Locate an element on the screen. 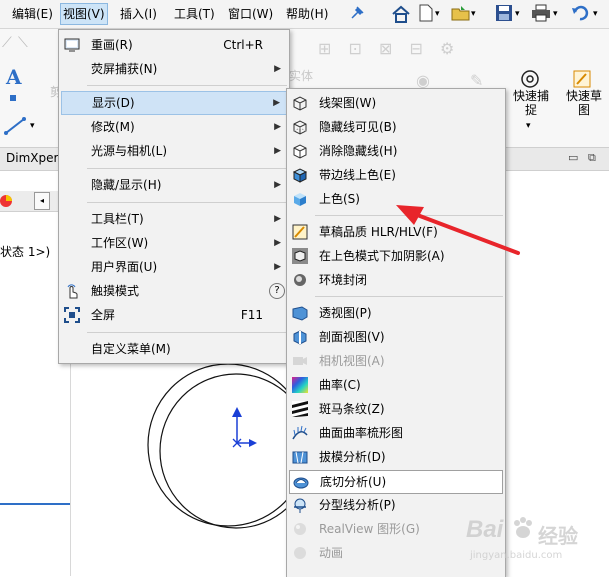 This screenshot has width=609, height=577. menu-item-hide-show: 隐藏/显示(H) ▶ is located at coordinates (174, 185).